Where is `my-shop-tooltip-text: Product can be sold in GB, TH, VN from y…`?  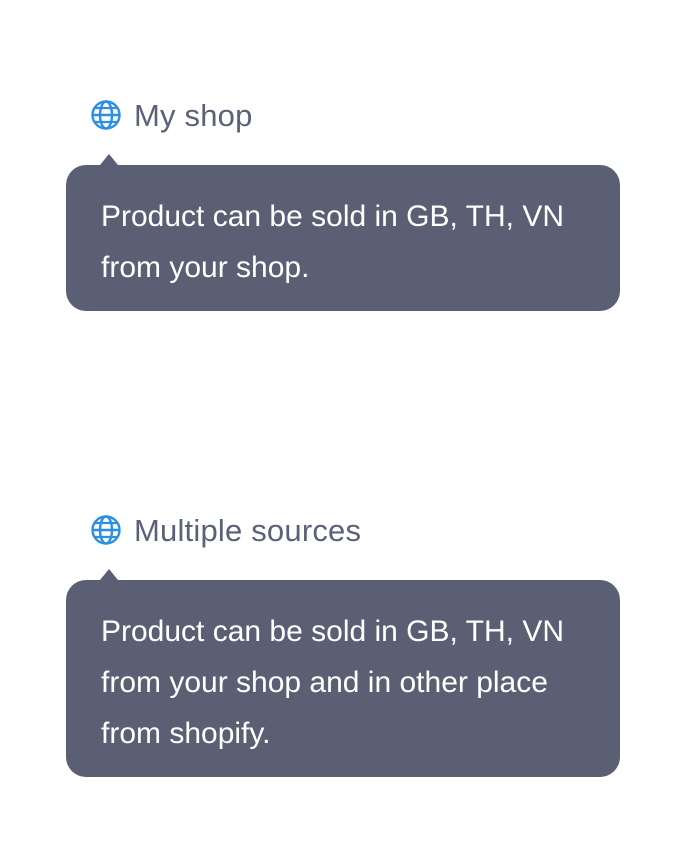 my-shop-tooltip-text: Product can be sold in GB, TH, VN from y… is located at coordinates (332, 242).